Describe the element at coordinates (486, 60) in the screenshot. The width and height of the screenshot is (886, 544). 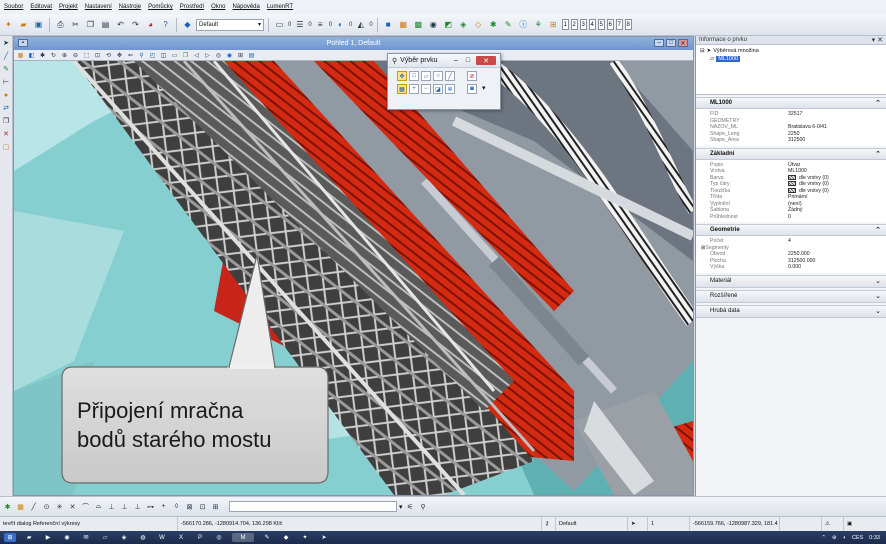
I see `close-button: ✕` at that location.